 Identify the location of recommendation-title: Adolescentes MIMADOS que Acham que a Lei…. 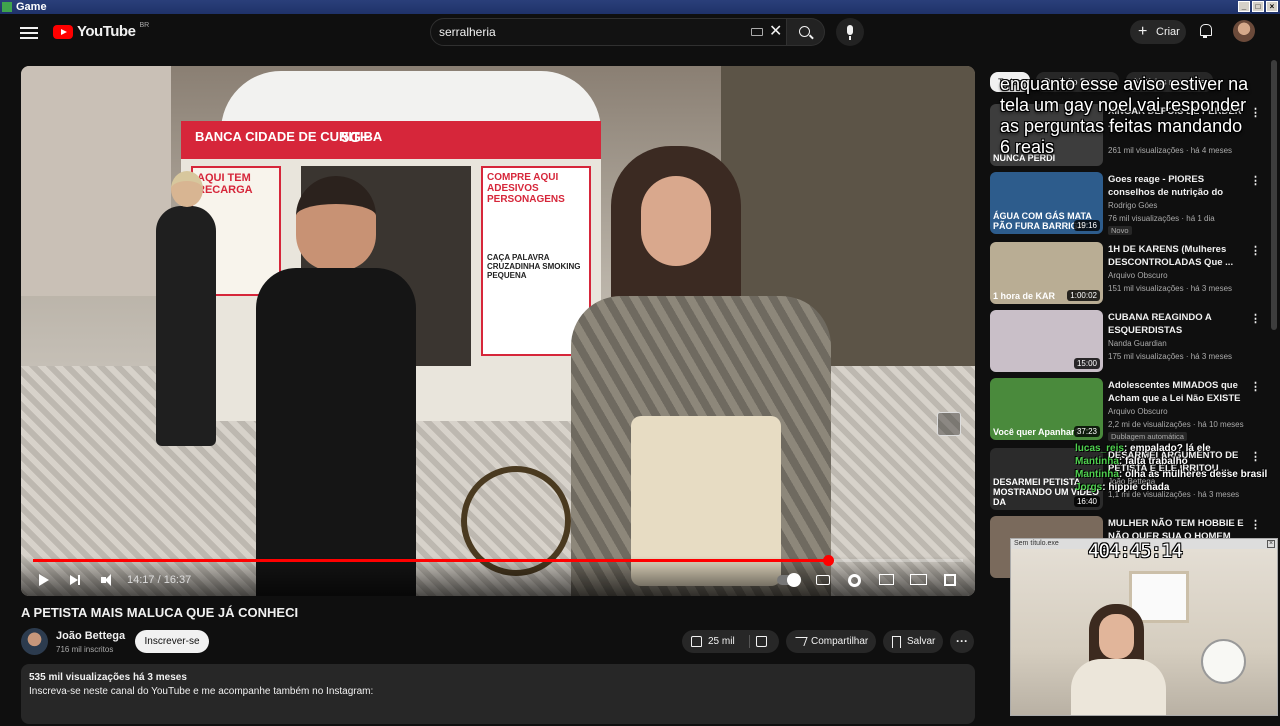
(1177, 392).